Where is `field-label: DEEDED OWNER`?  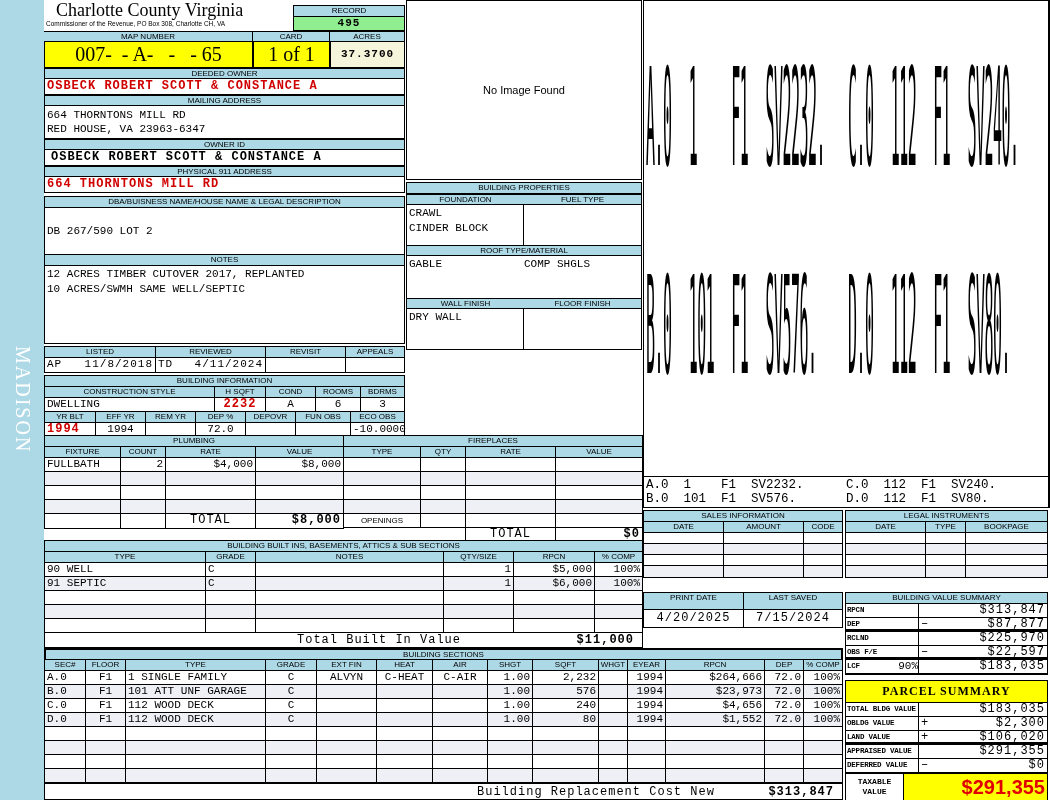 field-label: DEEDED OWNER is located at coordinates (224, 73).